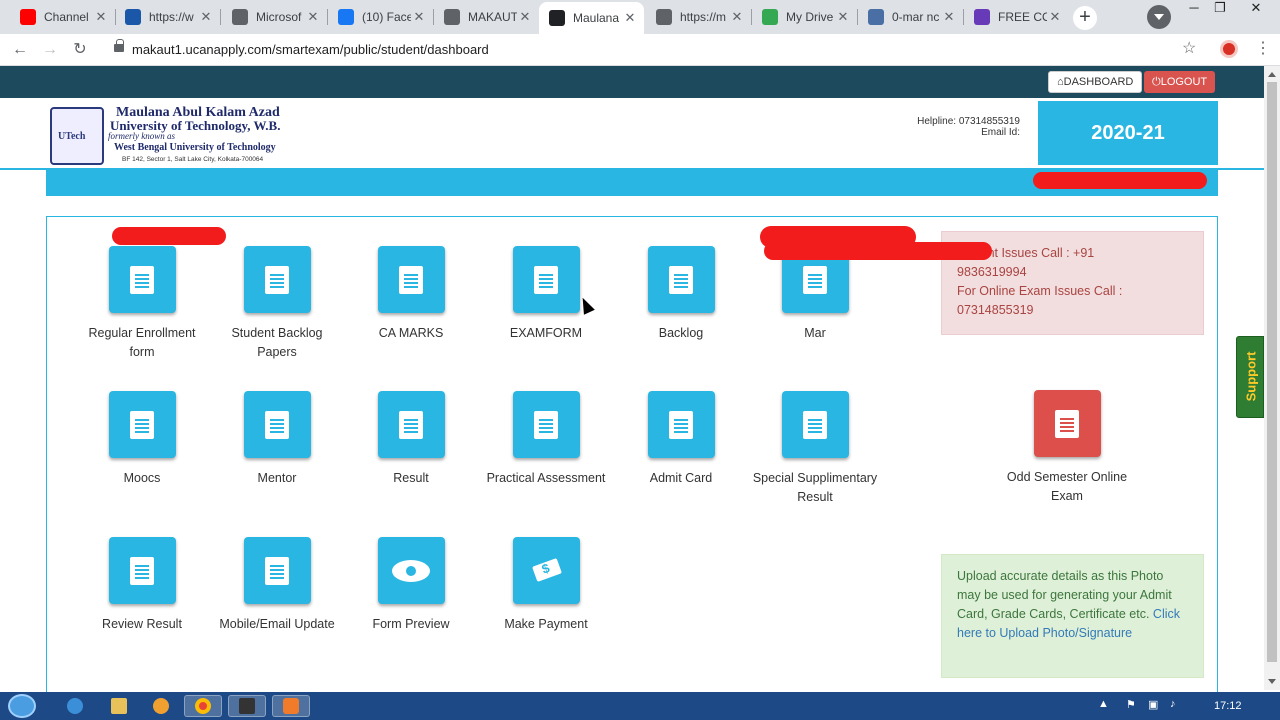 The height and width of the screenshot is (720, 1280). Describe the element at coordinates (1272, 372) in the screenshot. I see `scroll-thumb` at that location.